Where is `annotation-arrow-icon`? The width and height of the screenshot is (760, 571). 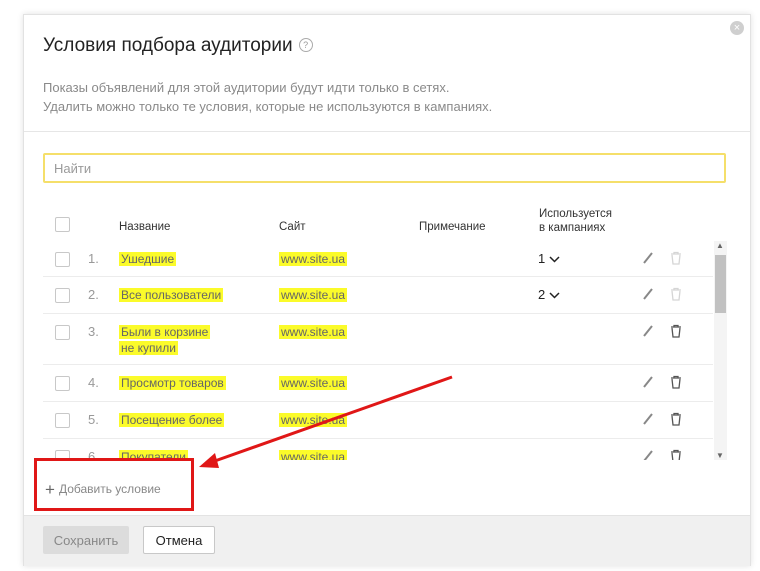 annotation-arrow-icon is located at coordinates (326, 421).